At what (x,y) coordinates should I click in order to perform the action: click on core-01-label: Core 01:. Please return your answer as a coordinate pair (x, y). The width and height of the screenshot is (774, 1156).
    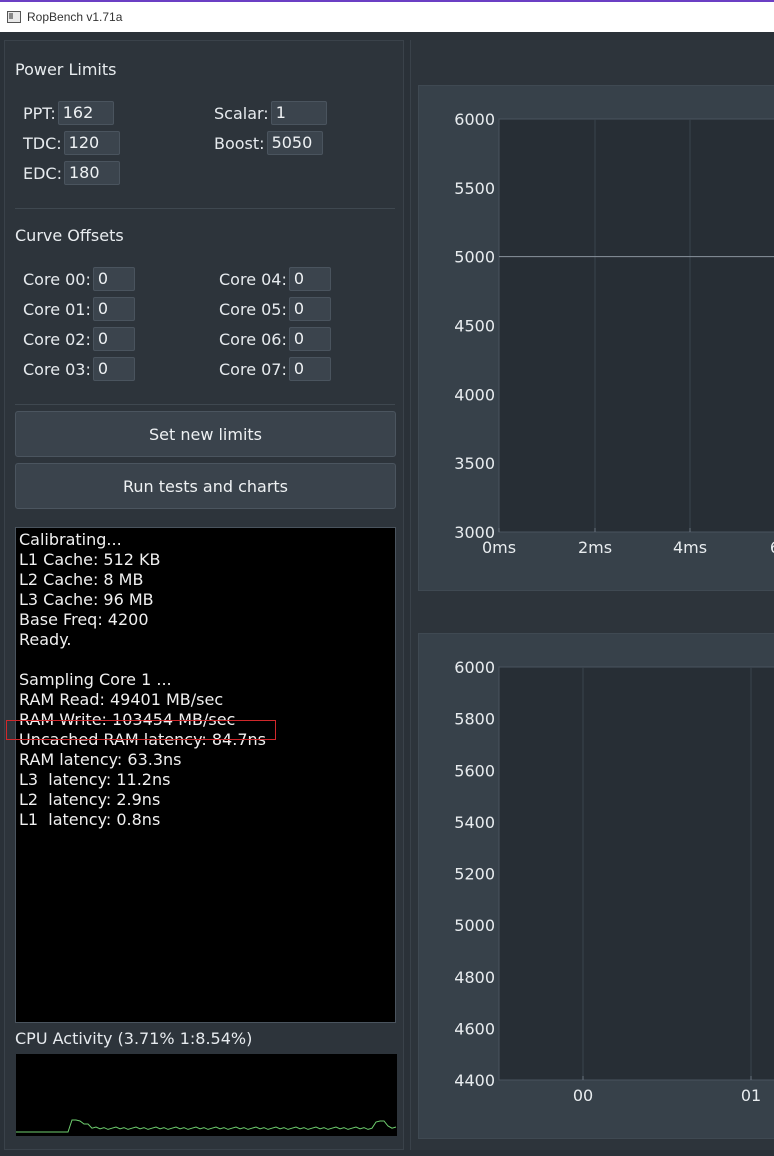
    Looking at the image, I should click on (57, 309).